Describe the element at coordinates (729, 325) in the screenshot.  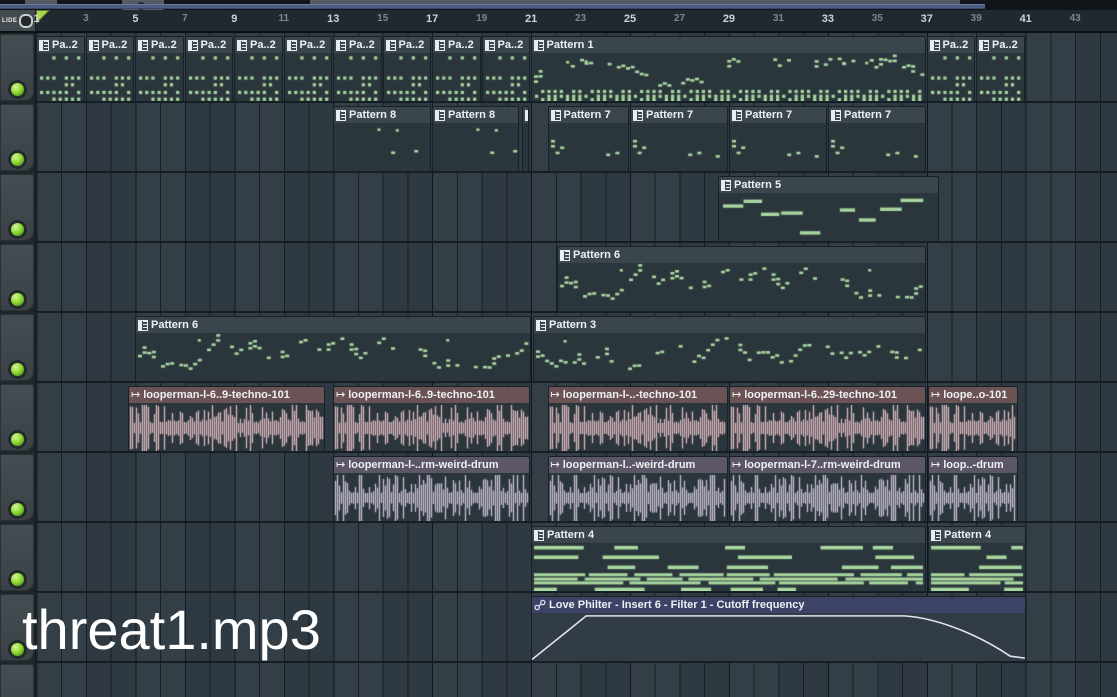
I see `clip-header: Pattern 3` at that location.